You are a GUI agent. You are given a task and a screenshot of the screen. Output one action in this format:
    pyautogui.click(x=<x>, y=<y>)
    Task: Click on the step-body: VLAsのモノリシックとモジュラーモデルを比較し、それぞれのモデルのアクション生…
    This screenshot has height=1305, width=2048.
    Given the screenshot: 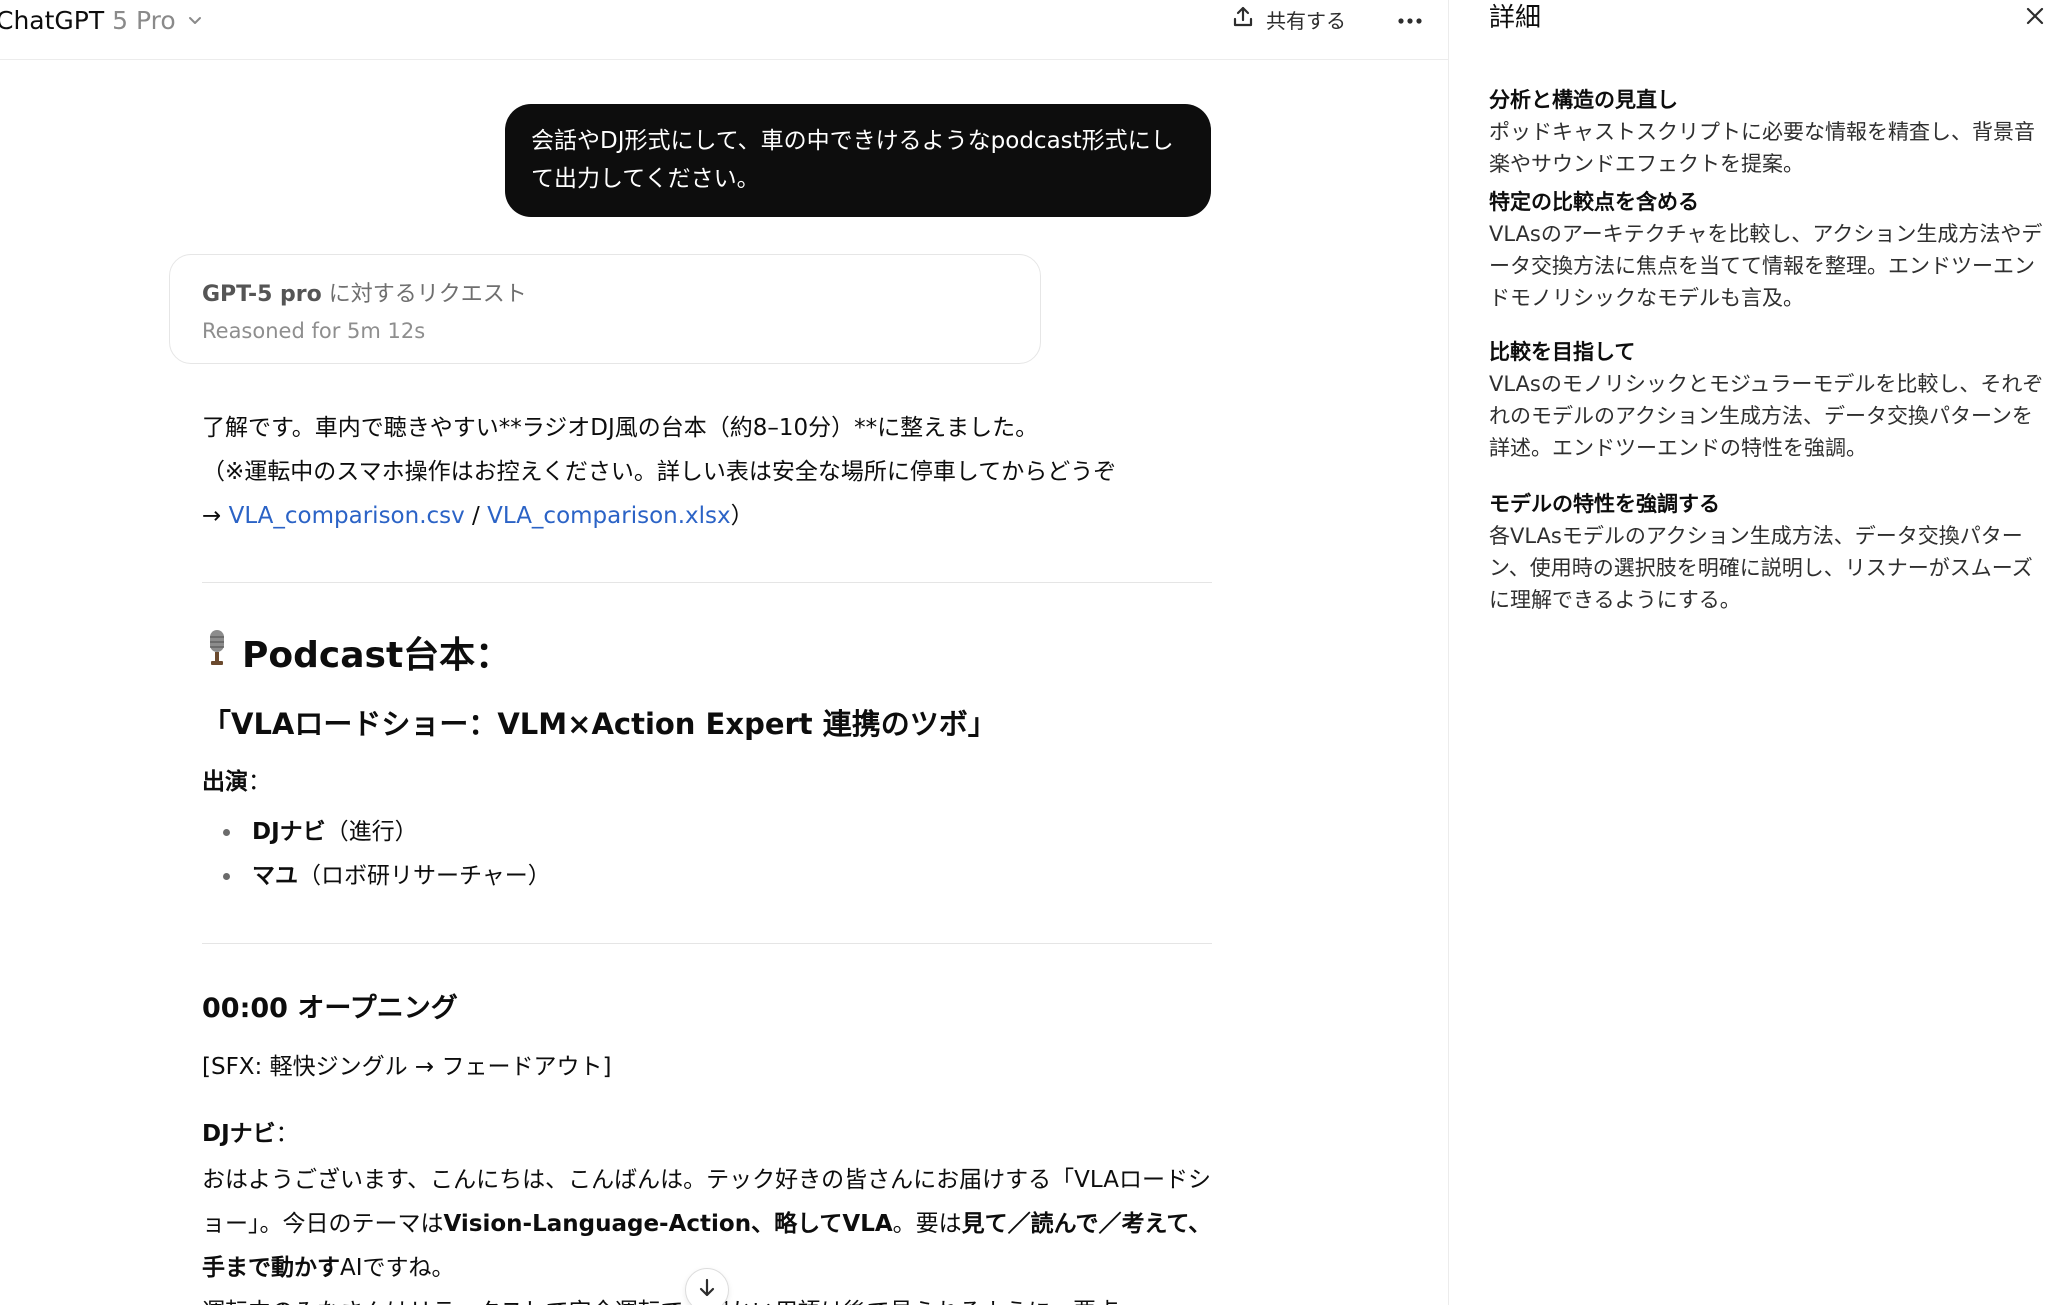 What is the action you would take?
    pyautogui.click(x=1766, y=416)
    